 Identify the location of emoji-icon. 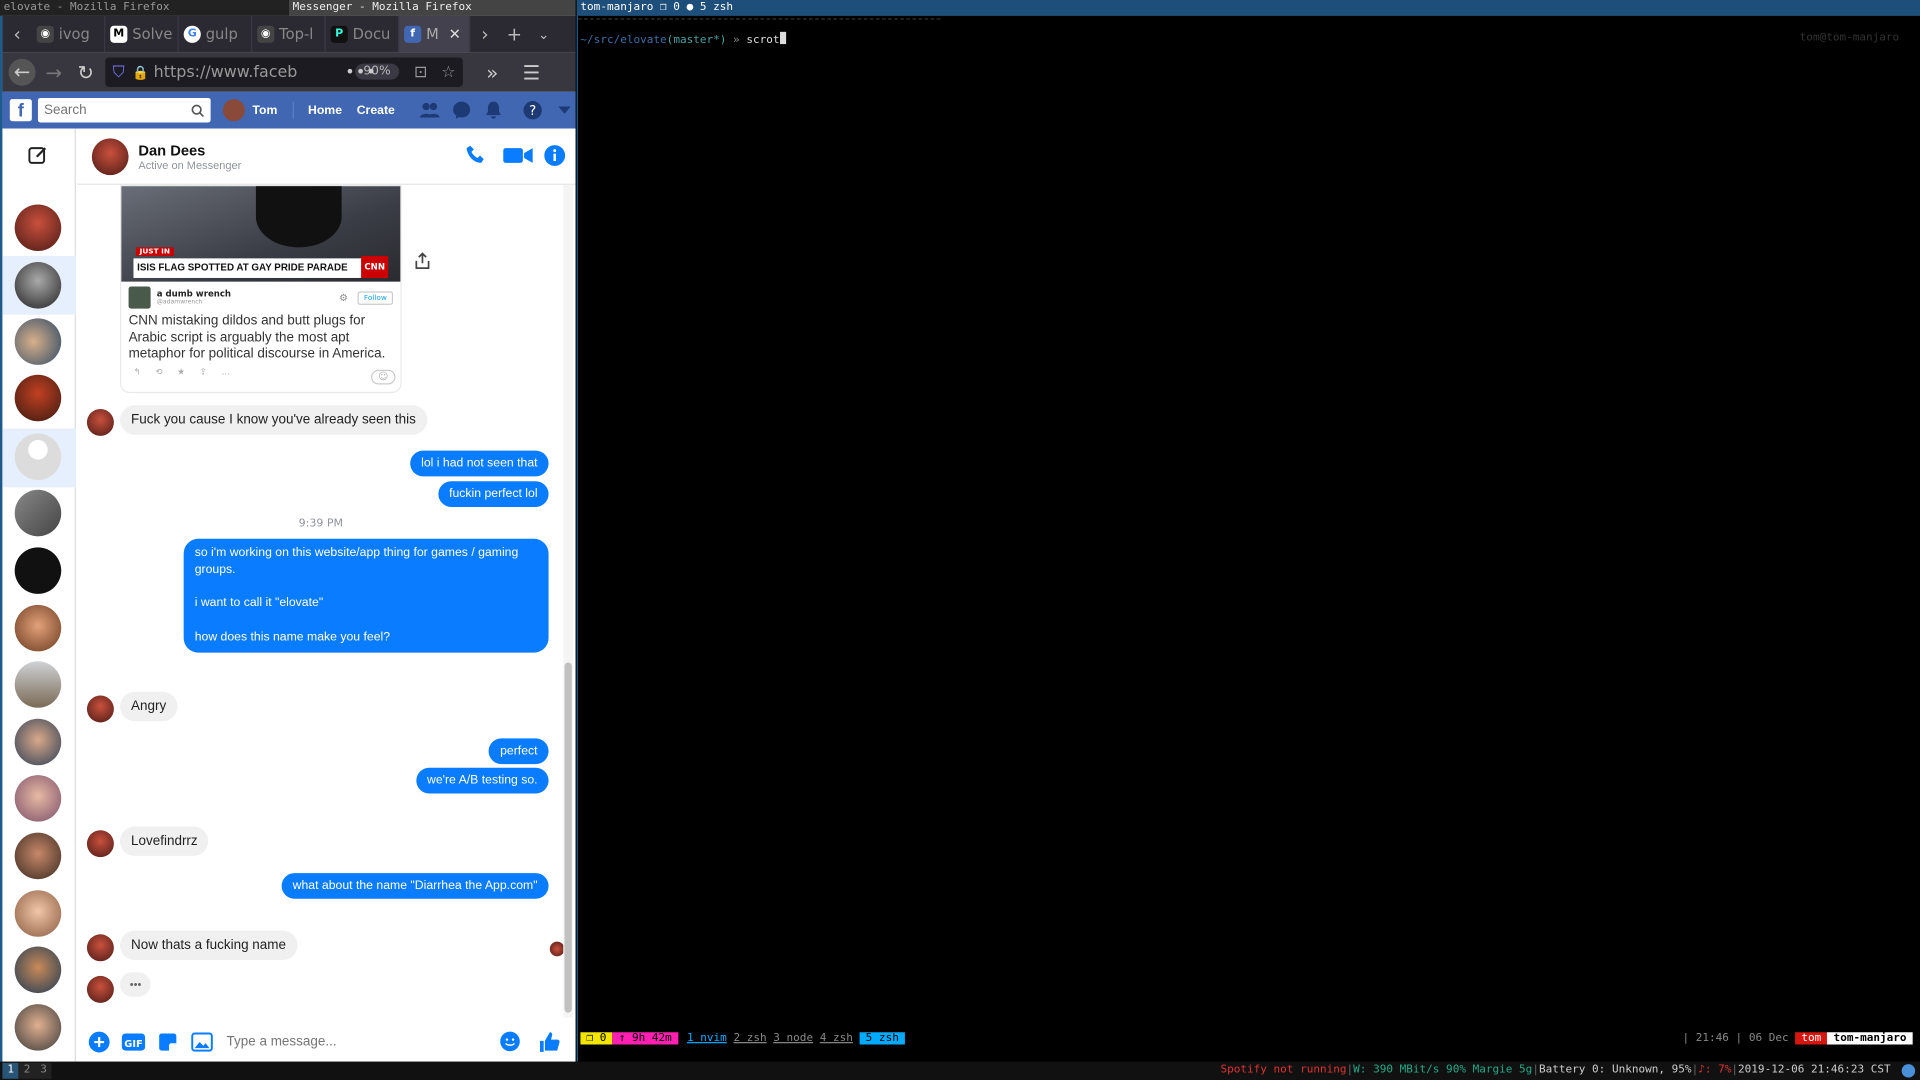
(510, 1044).